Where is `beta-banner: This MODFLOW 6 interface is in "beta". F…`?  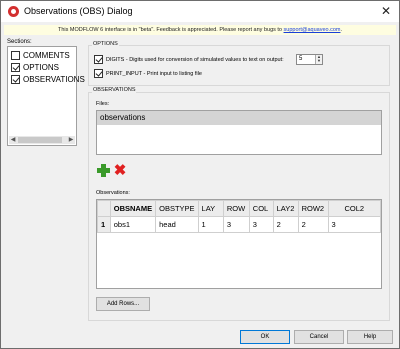
beta-banner: This MODFLOW 6 interface is in "beta". F… is located at coordinates (200, 30).